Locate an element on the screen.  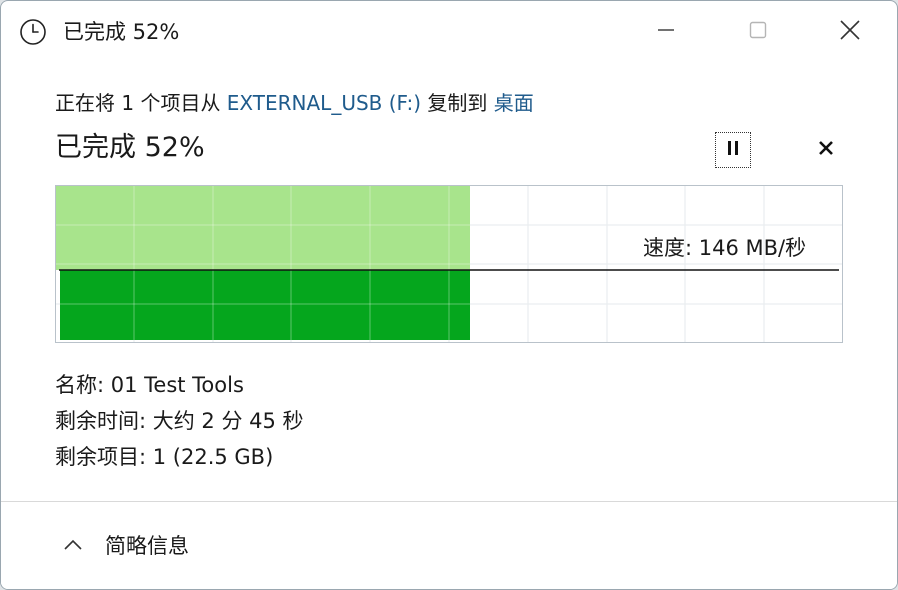
source-link: EXTERNAL_USB (F:) is located at coordinates (324, 103).